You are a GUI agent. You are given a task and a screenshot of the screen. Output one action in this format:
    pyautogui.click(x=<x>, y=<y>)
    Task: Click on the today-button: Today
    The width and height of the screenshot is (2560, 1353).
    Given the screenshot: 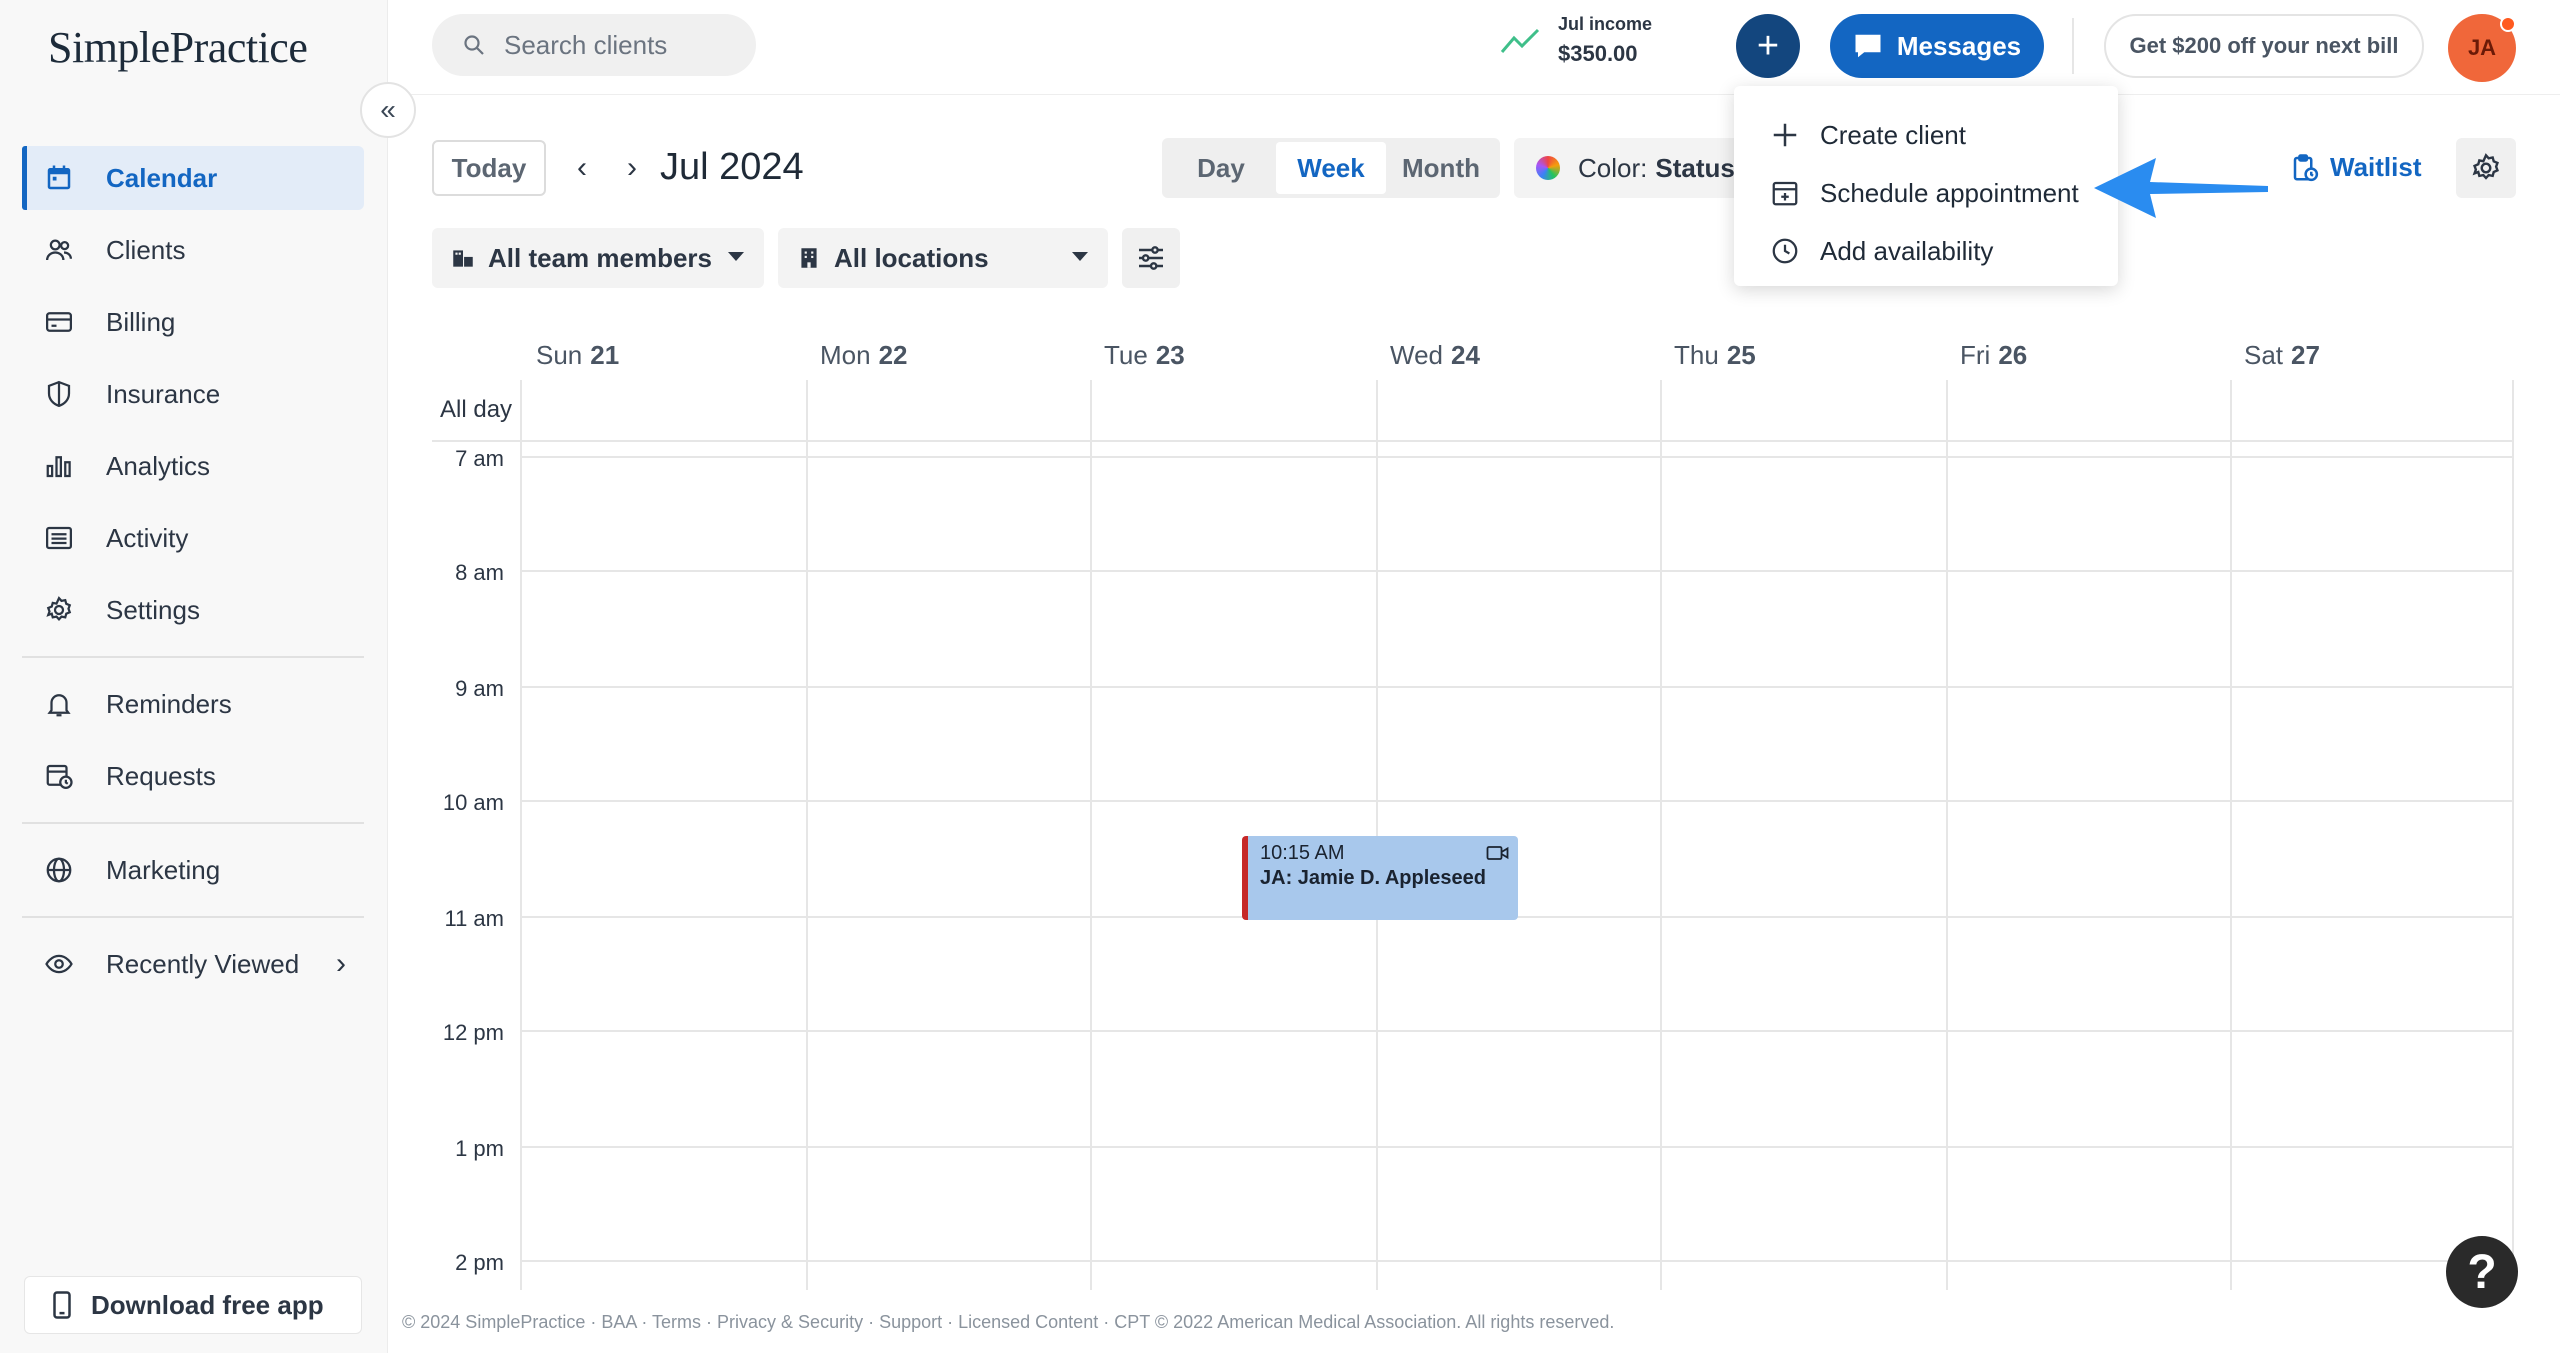 What is the action you would take?
    pyautogui.click(x=489, y=168)
    